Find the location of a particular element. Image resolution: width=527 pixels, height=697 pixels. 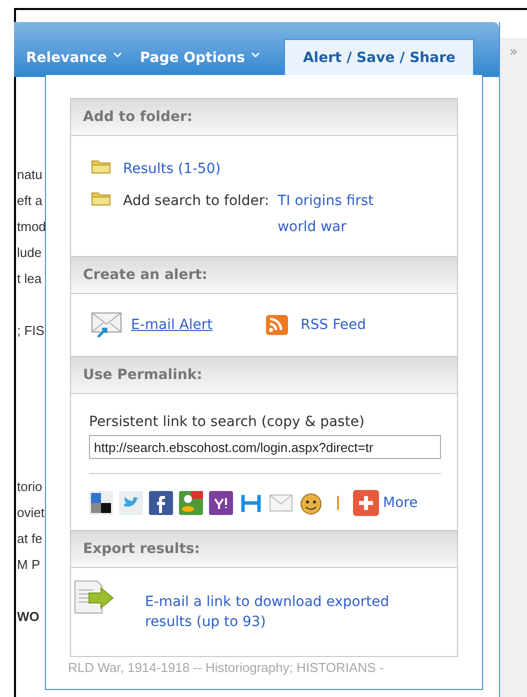

background-text: tmod is located at coordinates (31, 227).